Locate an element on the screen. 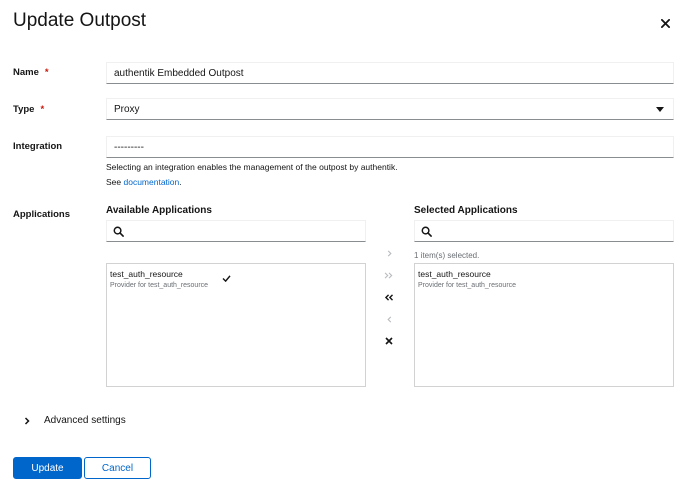 The image size is (690, 489). advanced-settings-label: Advanced settings is located at coordinates (85, 420).